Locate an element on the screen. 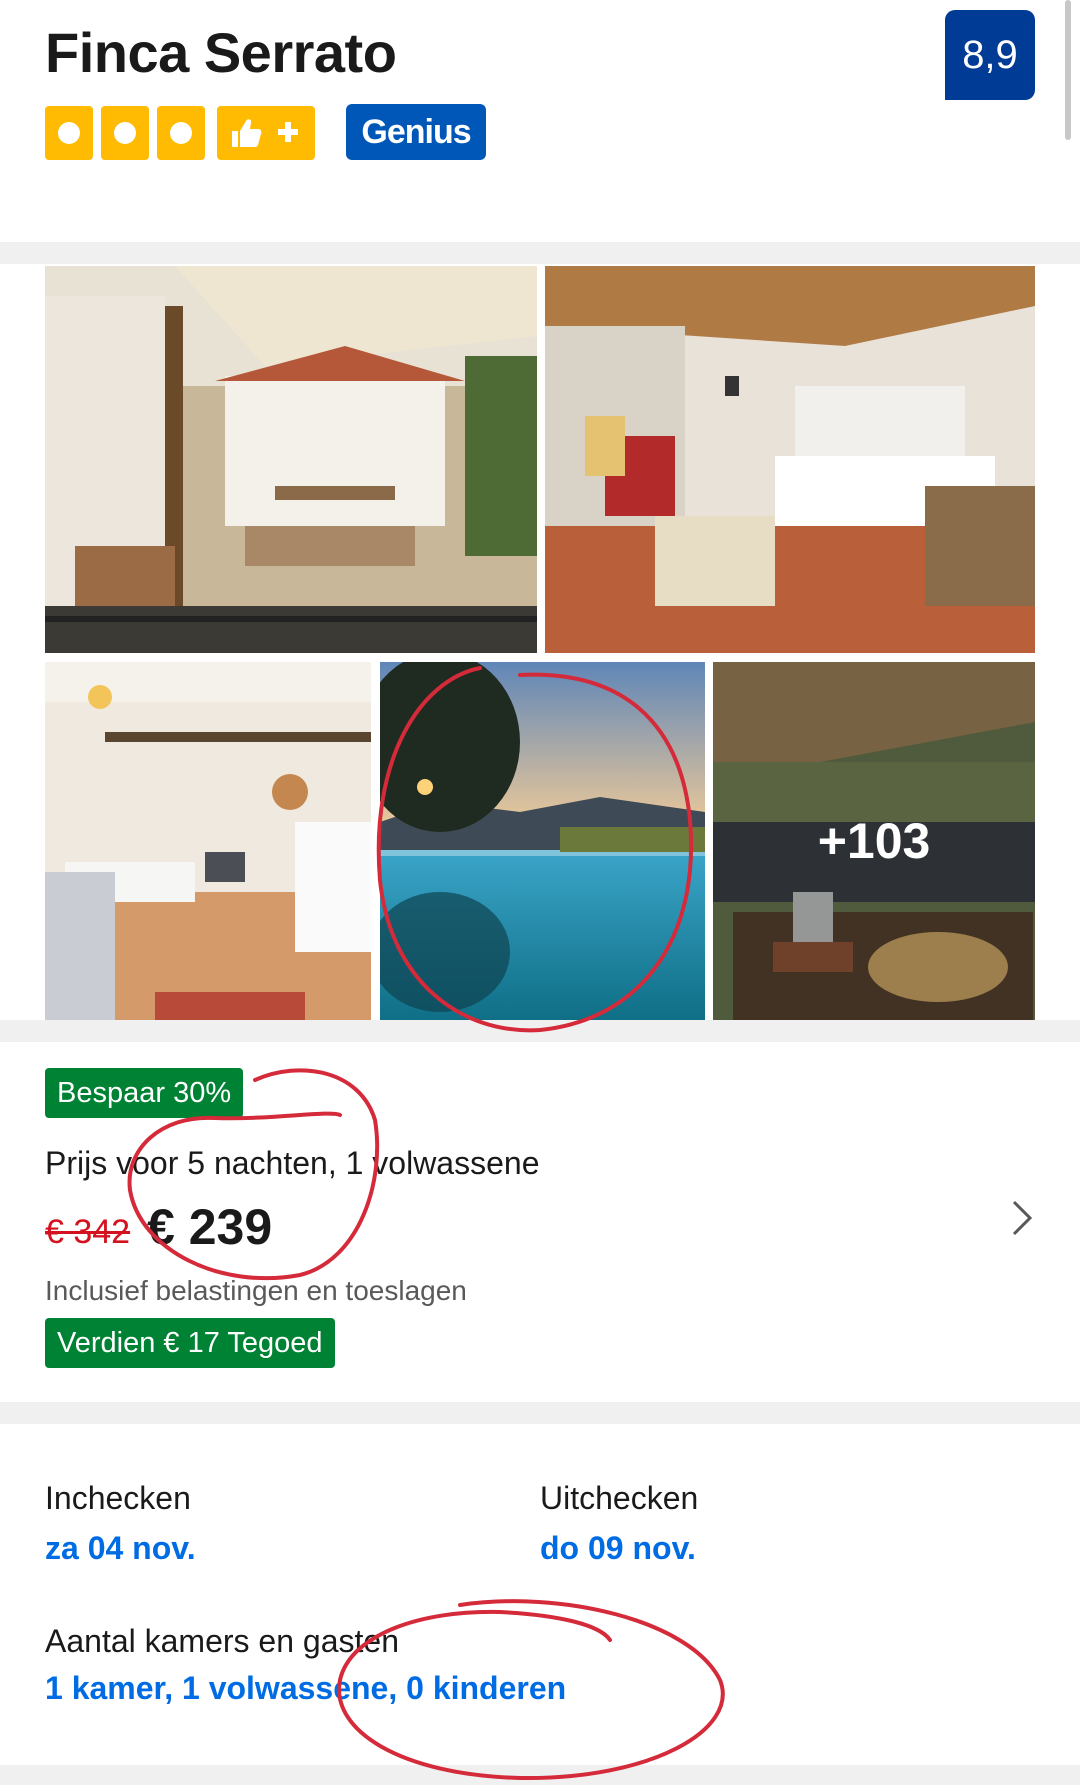 The height and width of the screenshot is (1785, 1080). checkin-date: za 04 nov. is located at coordinates (120, 1548).